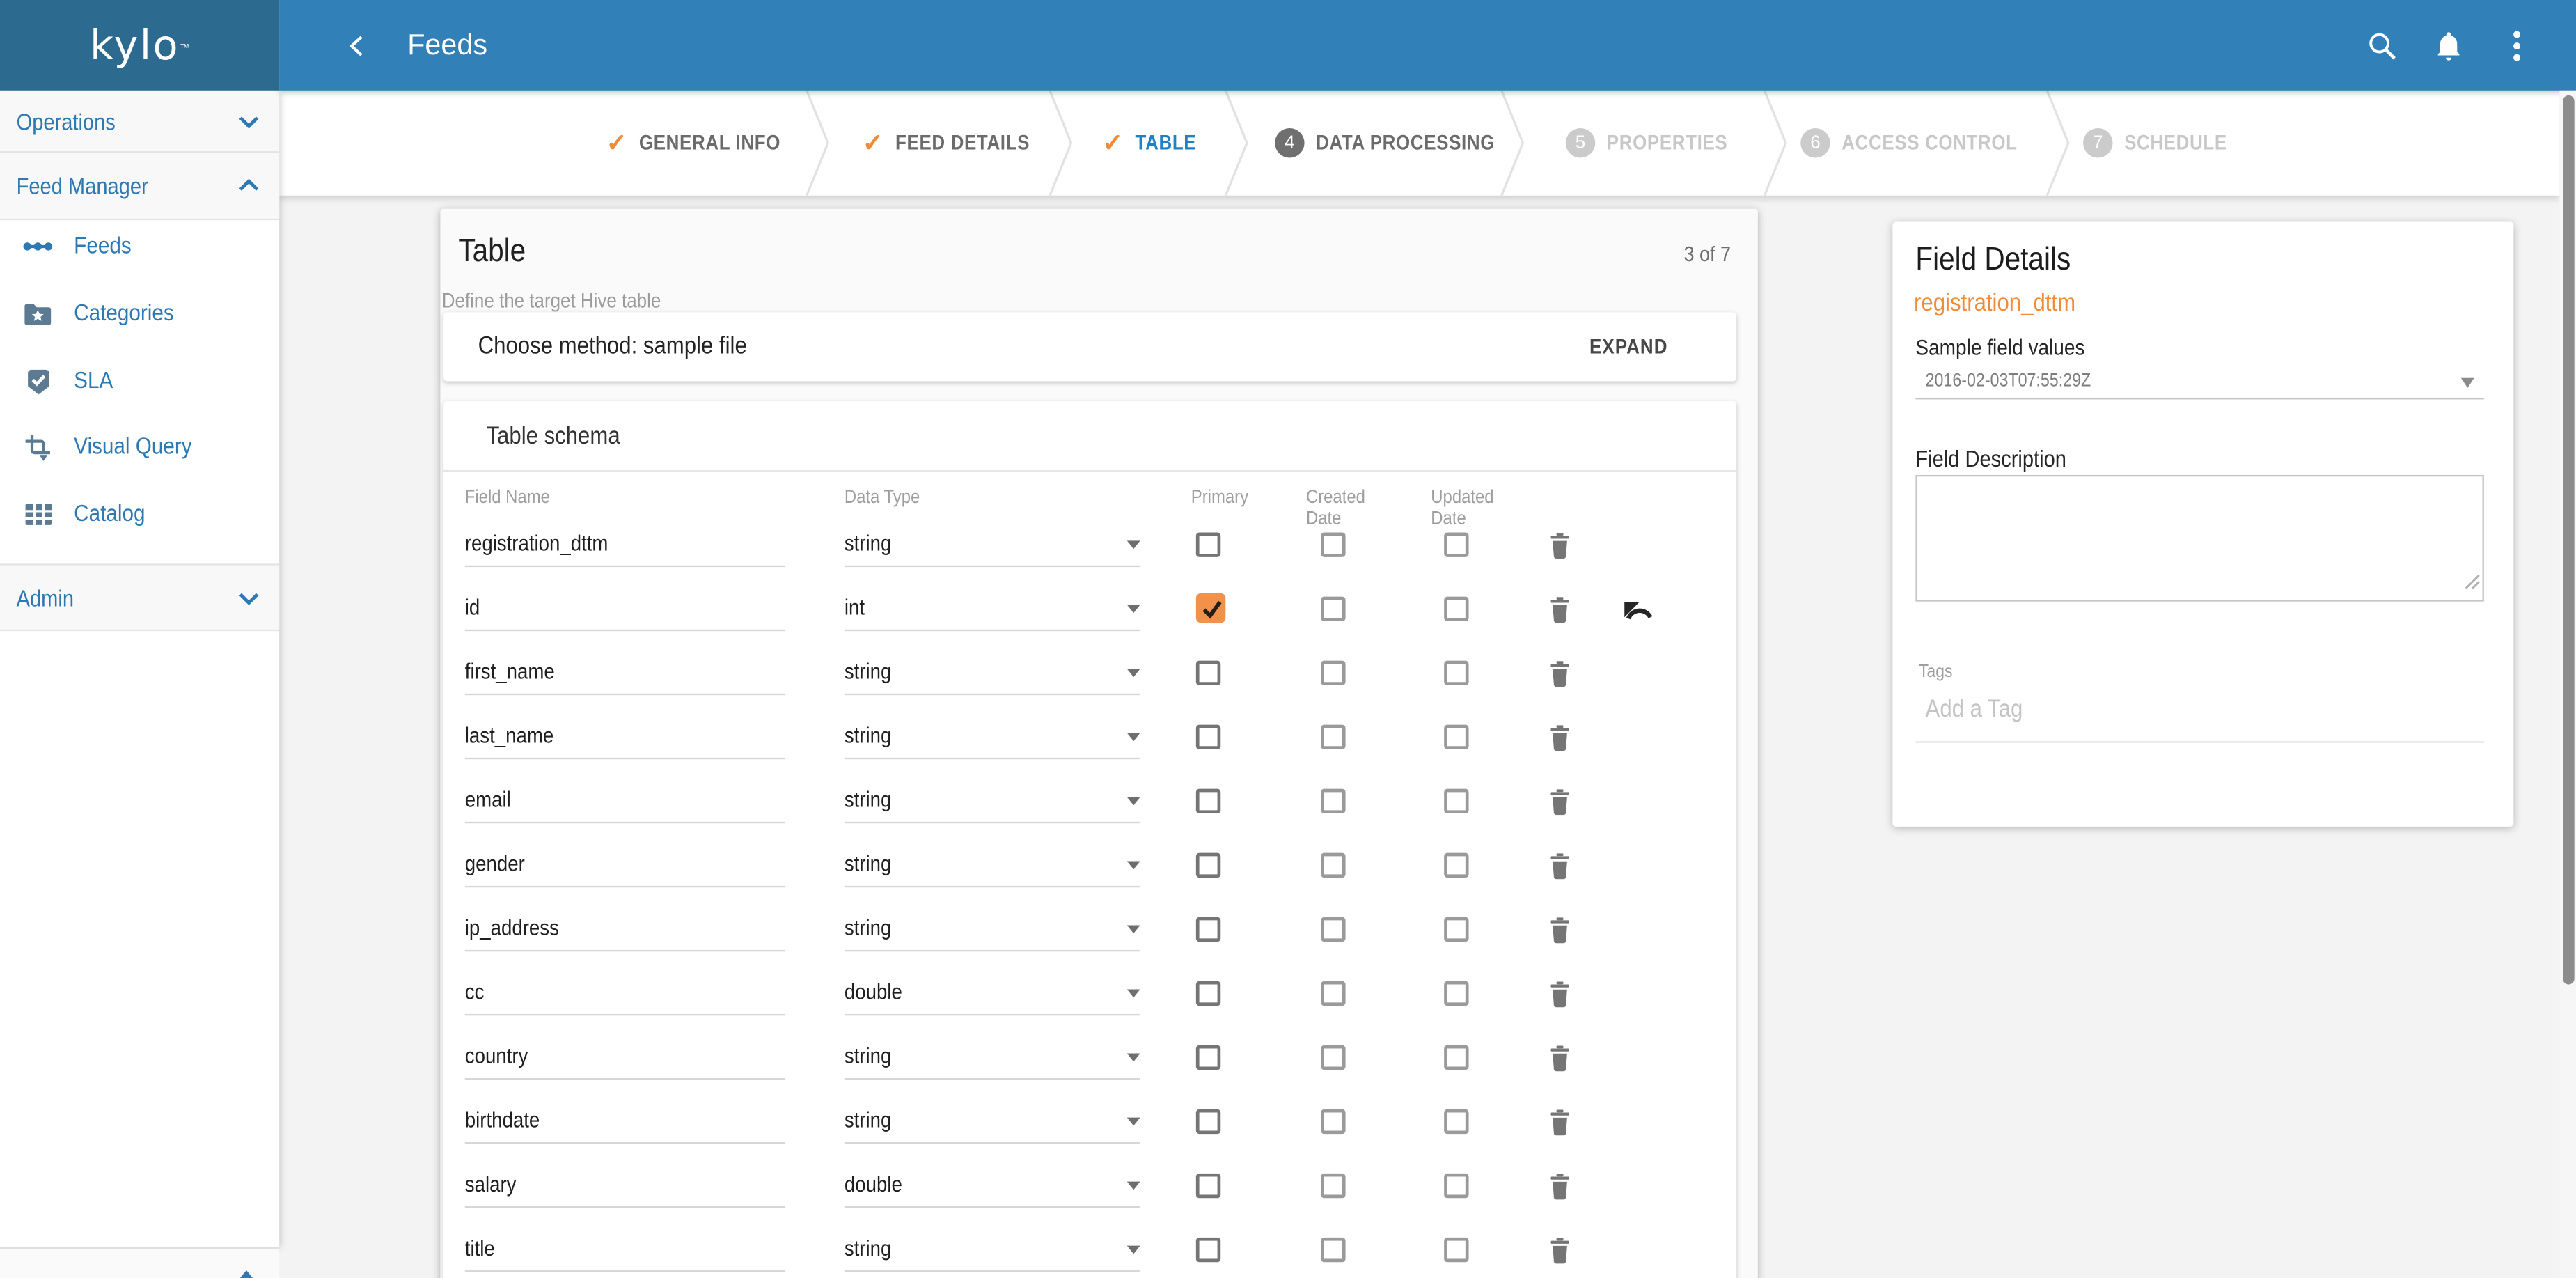 The image size is (2576, 1278). I want to click on field-name-input: first_name, so click(510, 671).